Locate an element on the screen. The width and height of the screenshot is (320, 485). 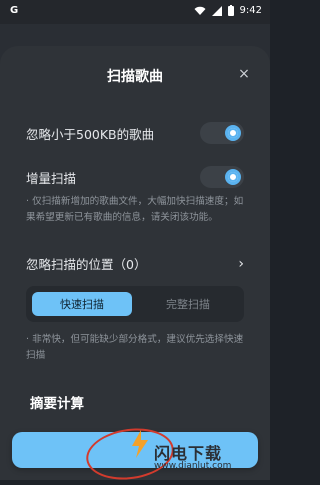
ignore-small-songs-row: 忽略小于500KB的歌曲 is located at coordinates (135, 133).